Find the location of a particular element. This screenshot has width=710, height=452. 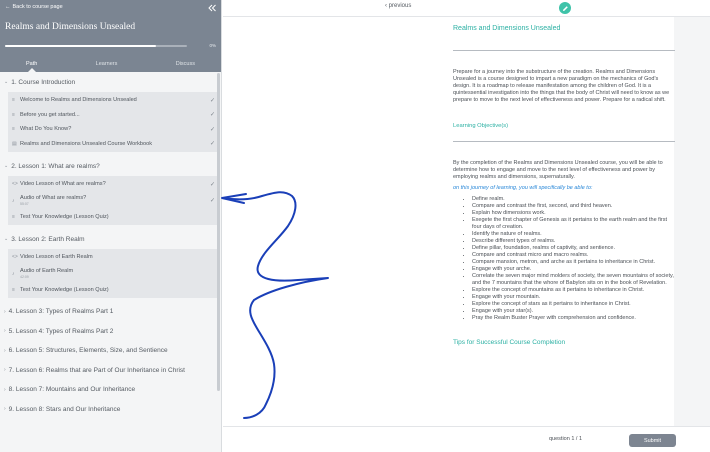

lesson-item: ≡ Before you get started... ✓ is located at coordinates (114, 115).